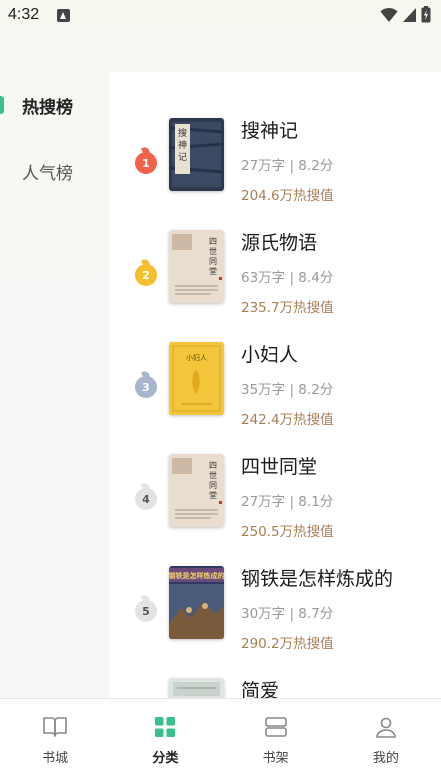  What do you see at coordinates (426, 14) in the screenshot?
I see `battery-icon` at bounding box center [426, 14].